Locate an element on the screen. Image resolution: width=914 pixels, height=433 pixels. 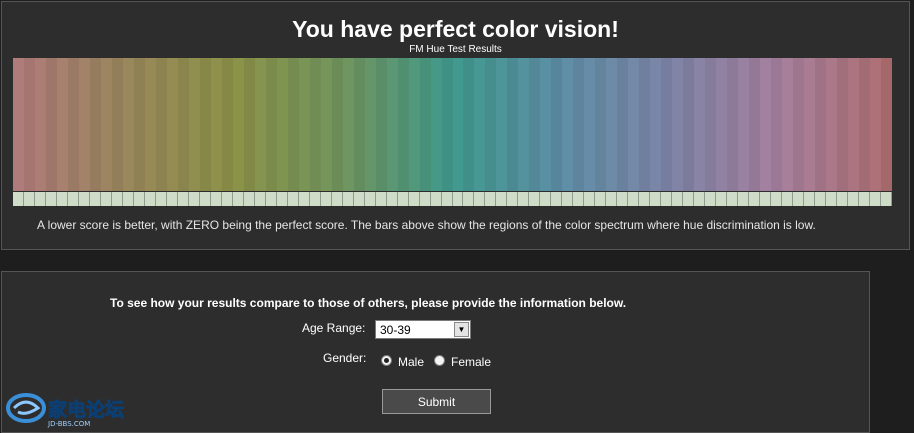
gender-male-radio is located at coordinates (386, 360).